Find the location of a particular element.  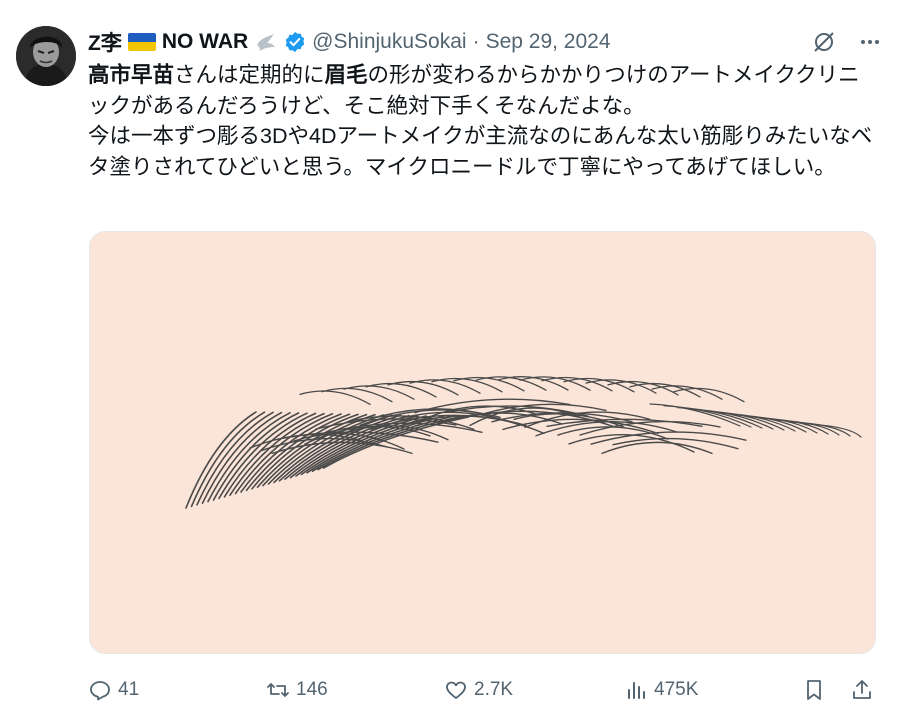

ukraine-flag-icon is located at coordinates (141, 42).